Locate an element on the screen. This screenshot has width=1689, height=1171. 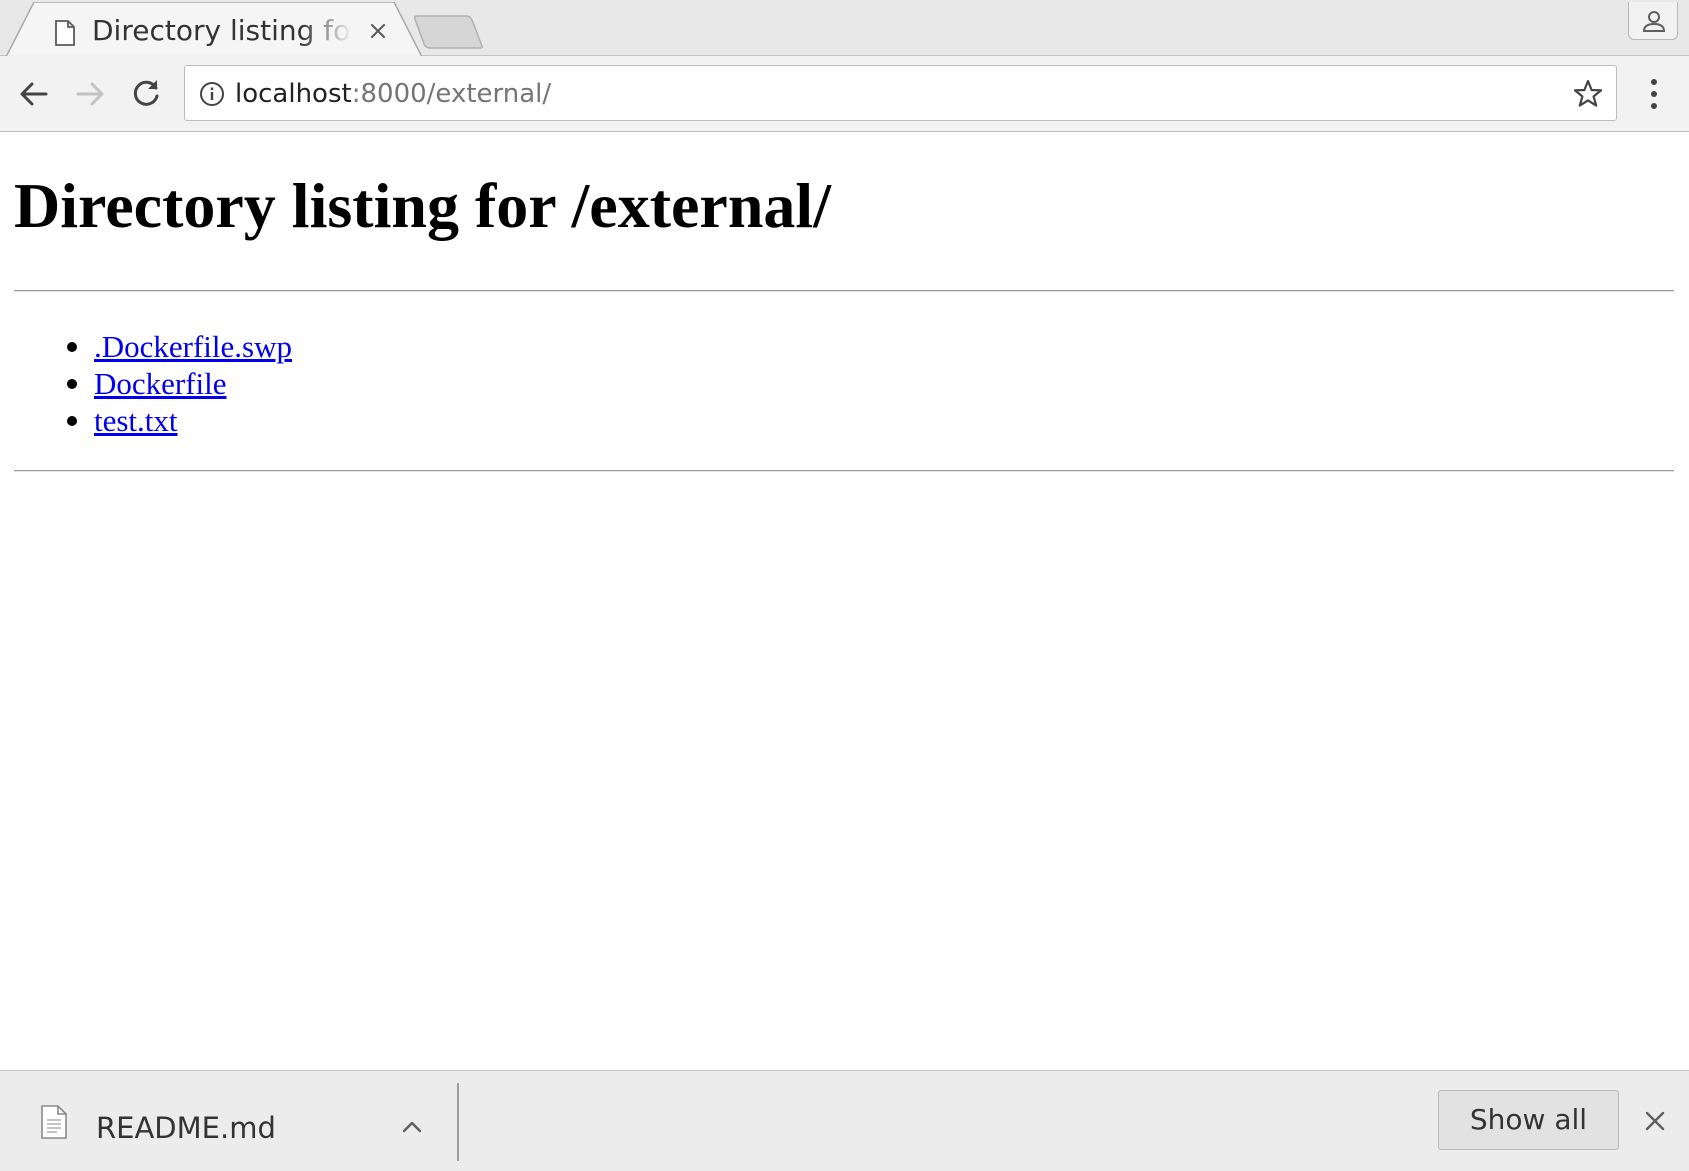
browser-tab: Directory listing for /external/ is located at coordinates (214, 29).